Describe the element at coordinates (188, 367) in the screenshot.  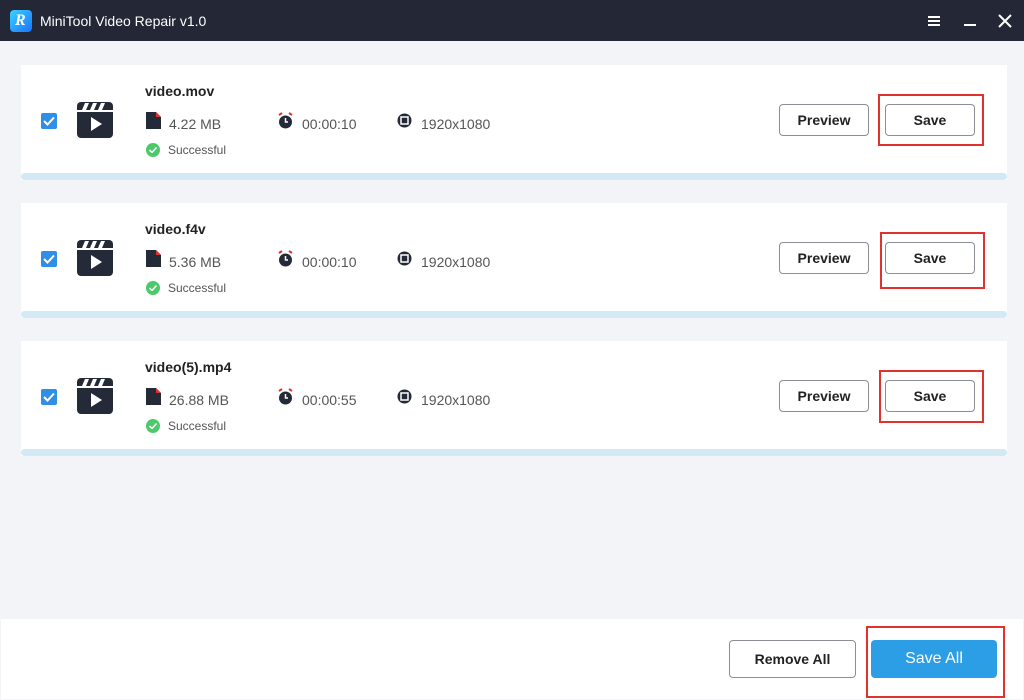
I see `file-name: video(5).mp4` at that location.